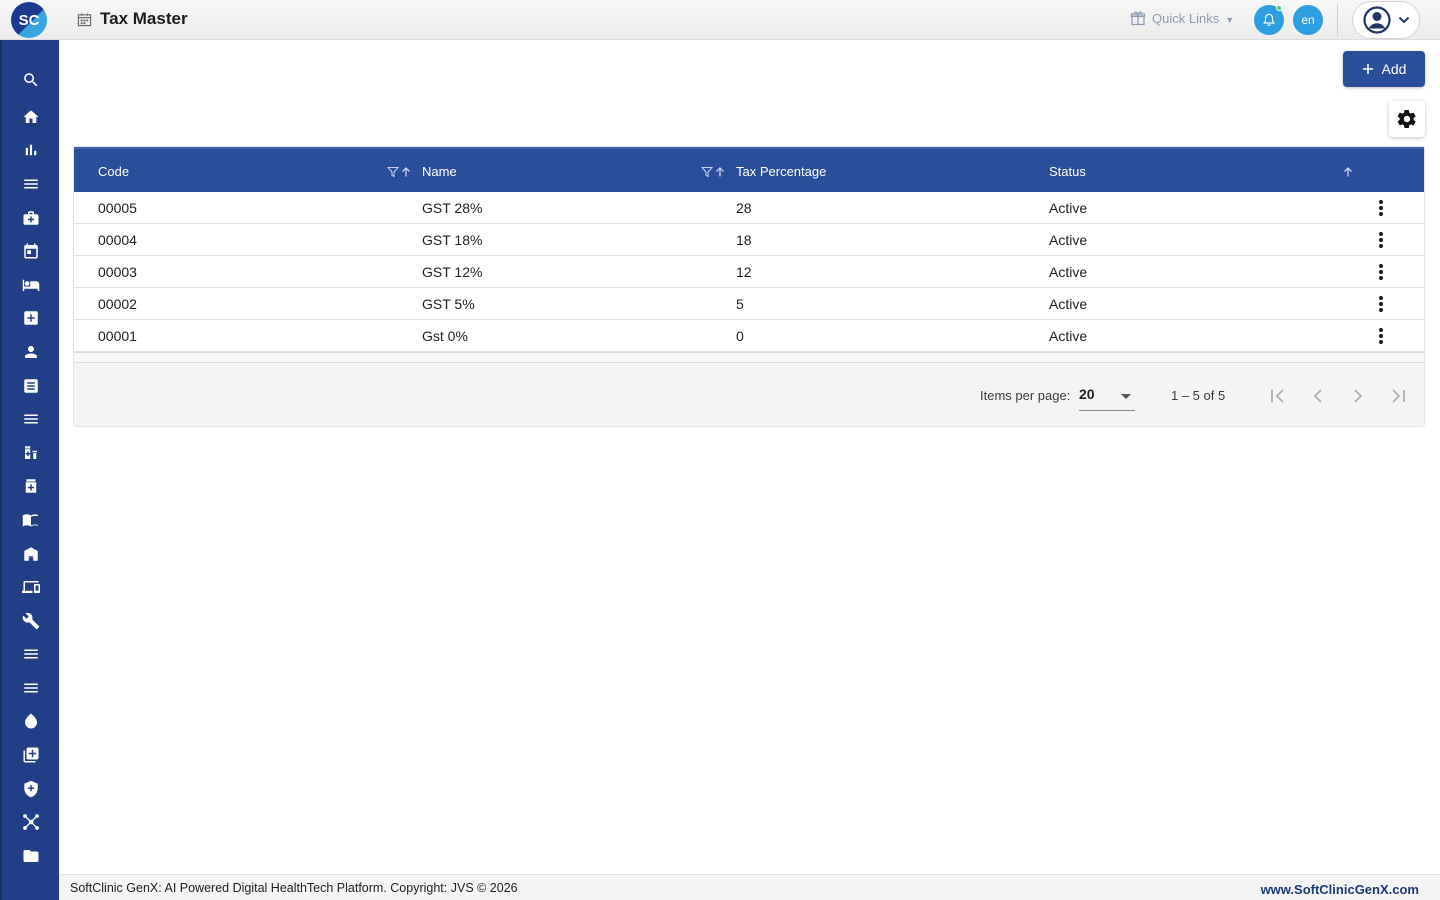 The image size is (1440, 900). Describe the element at coordinates (30, 755) in the screenshot. I see `sidebar-item-add-library` at that location.